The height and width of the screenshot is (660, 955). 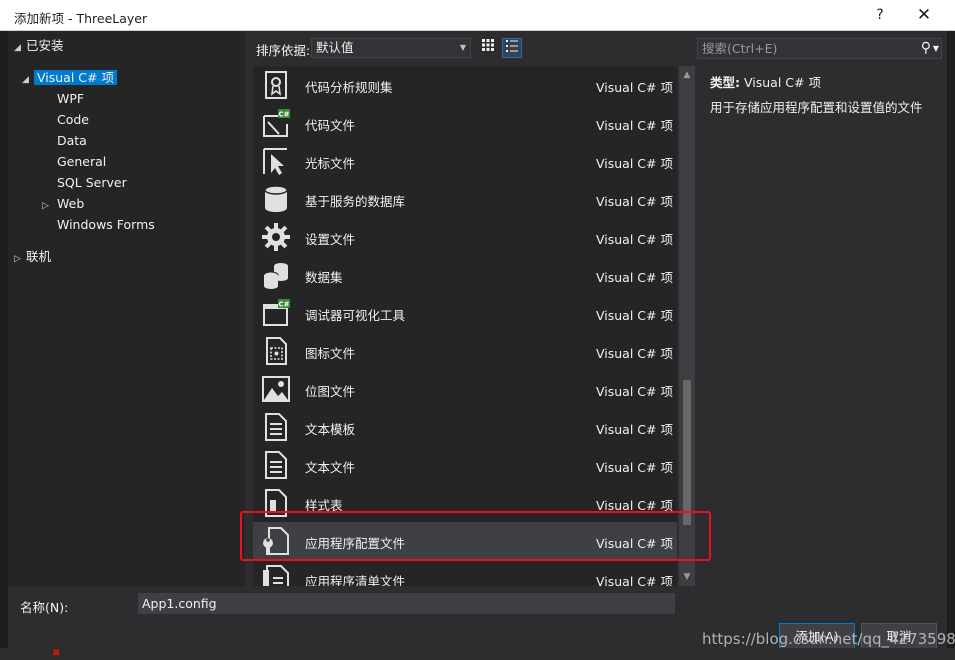 I want to click on list-item: 文本模板 Visual C# 项, so click(x=465, y=427).